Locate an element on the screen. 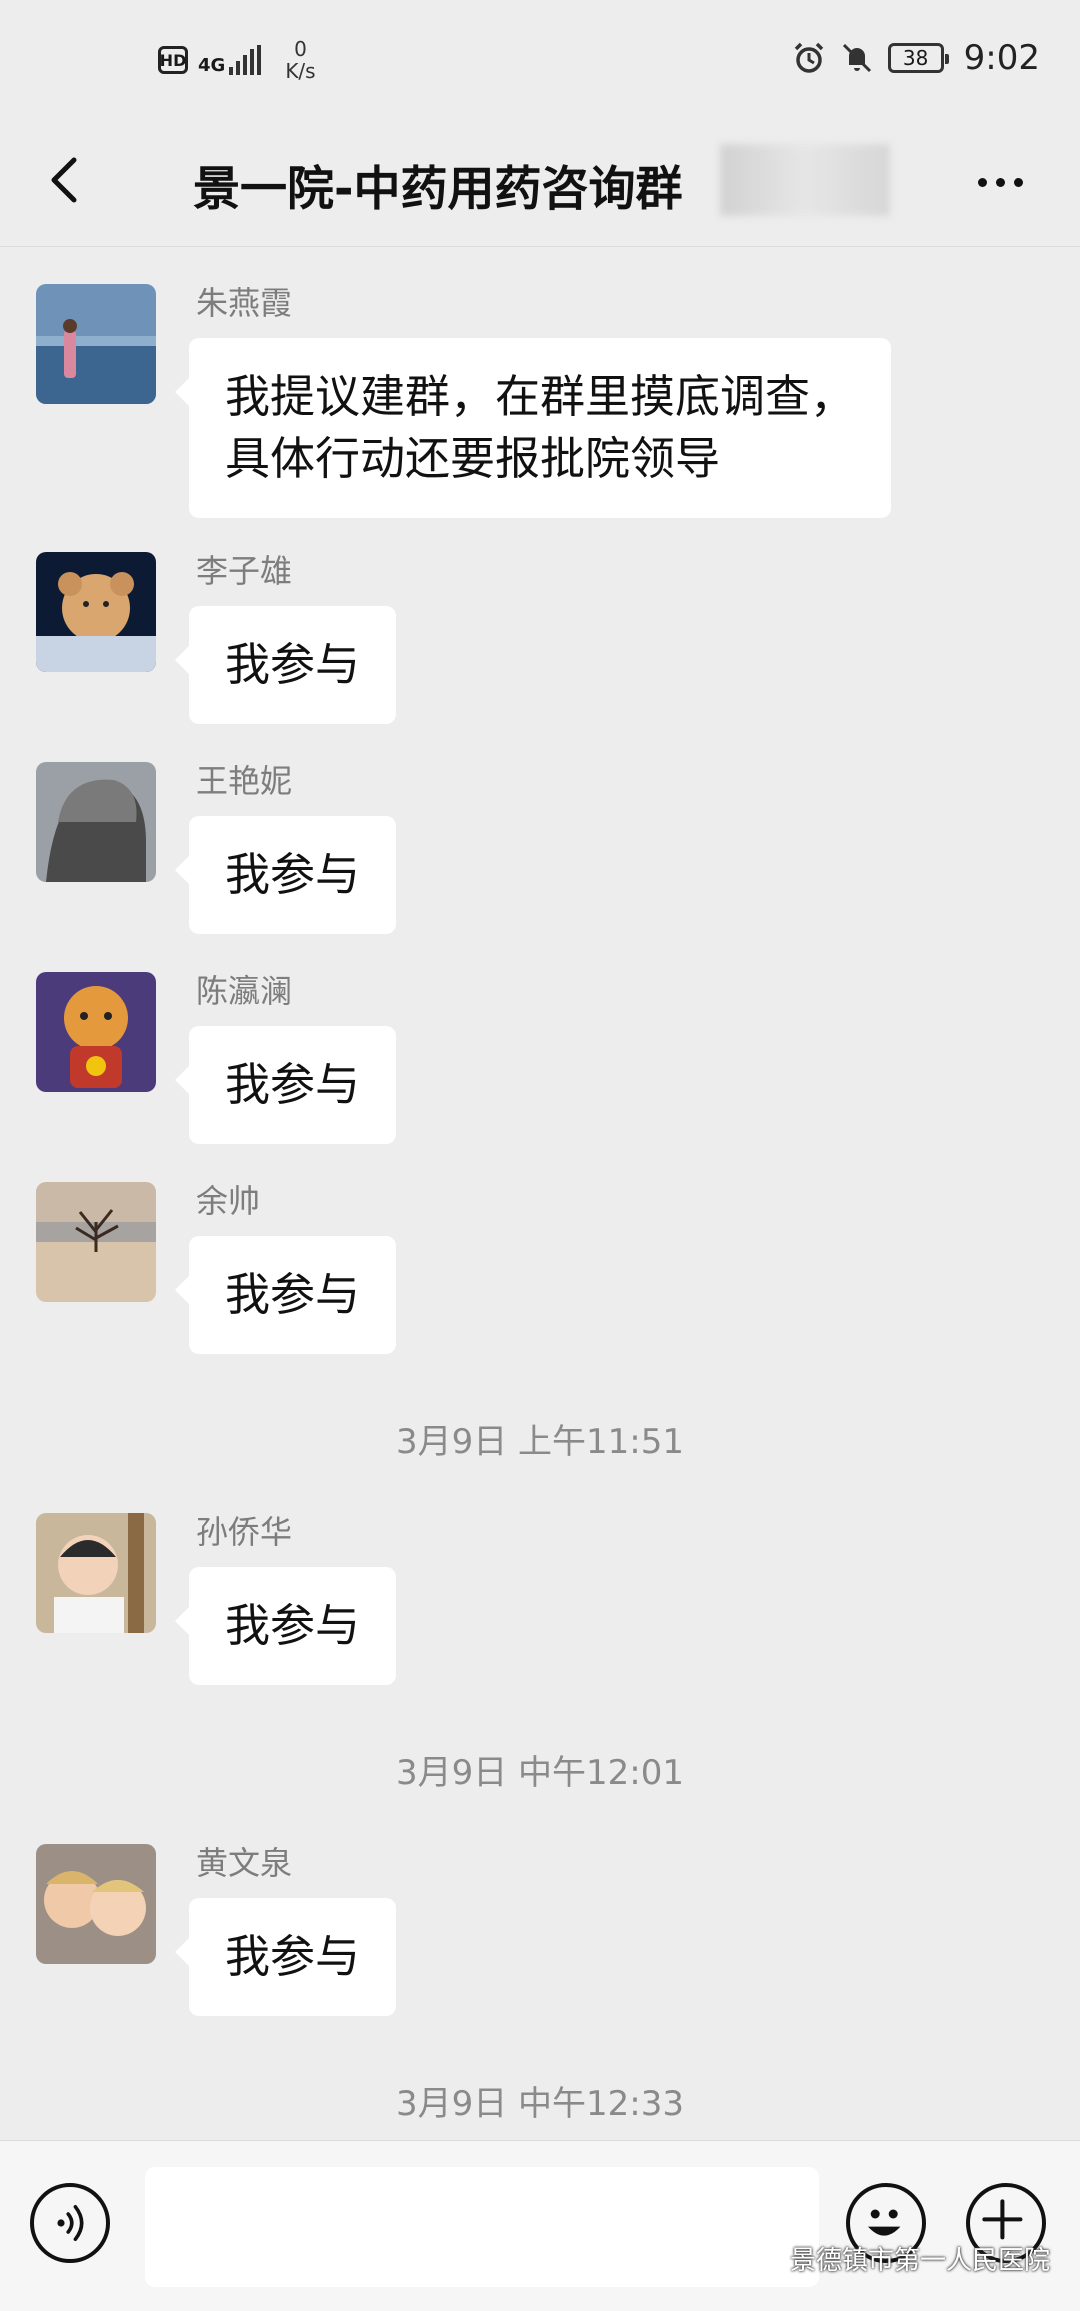 The width and height of the screenshot is (1080, 2311). sender-name: 黄文泉 is located at coordinates (244, 1863).